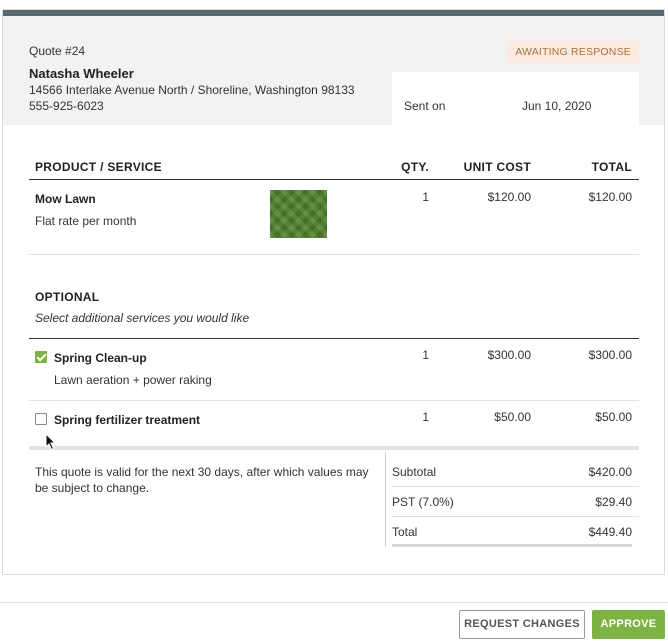 Image resolution: width=668 pixels, height=642 pixels. Describe the element at coordinates (610, 197) in the screenshot. I see `item-total: $120.00` at that location.